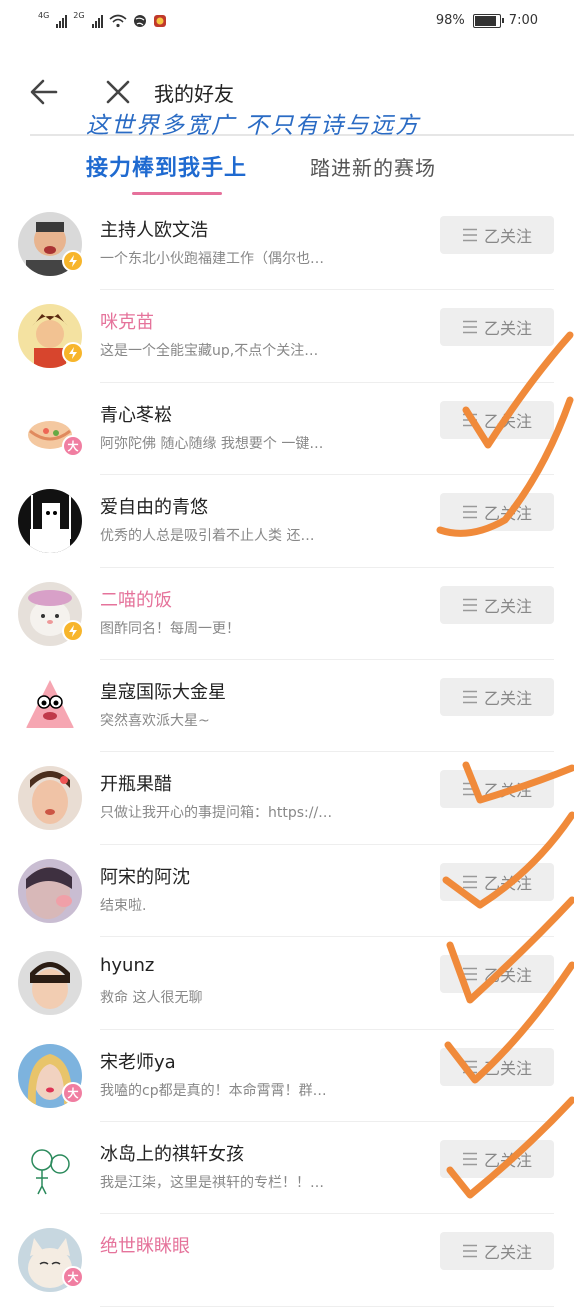 The image size is (574, 1307). Describe the element at coordinates (159, 21) in the screenshot. I see `app-notification-icon` at that location.